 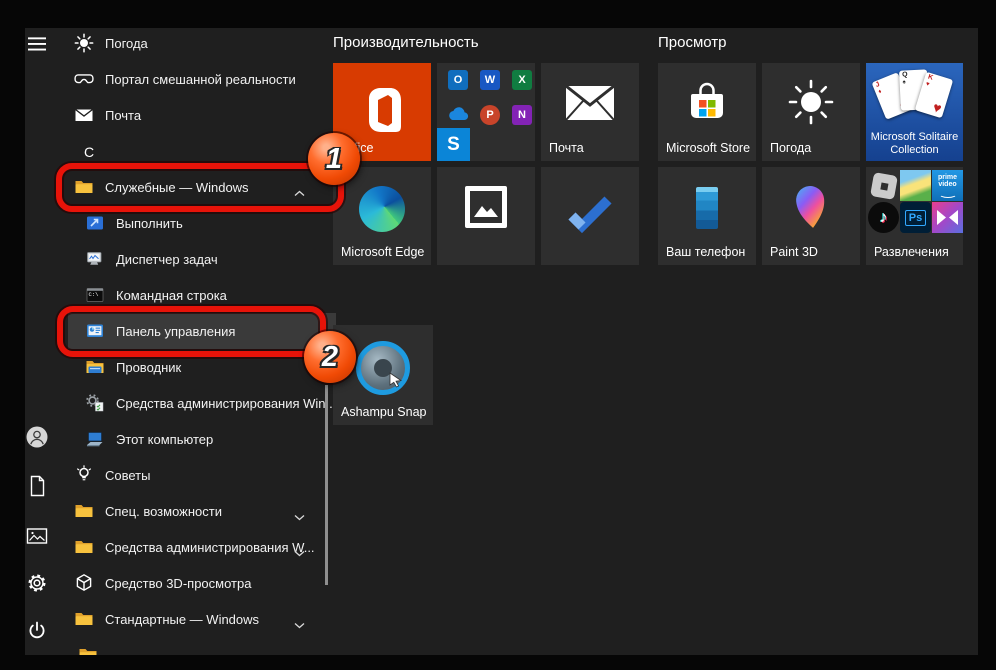 I want to click on command-prompt-icon: C:\, so click(x=95, y=295).